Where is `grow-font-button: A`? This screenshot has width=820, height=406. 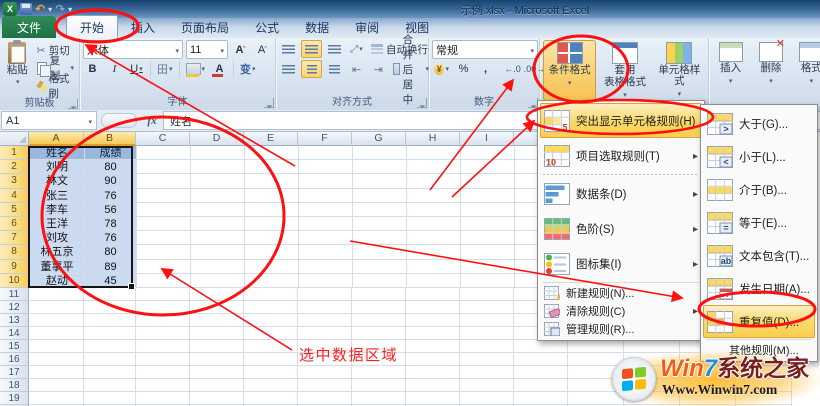
grow-font-button: A is located at coordinates (240, 50).